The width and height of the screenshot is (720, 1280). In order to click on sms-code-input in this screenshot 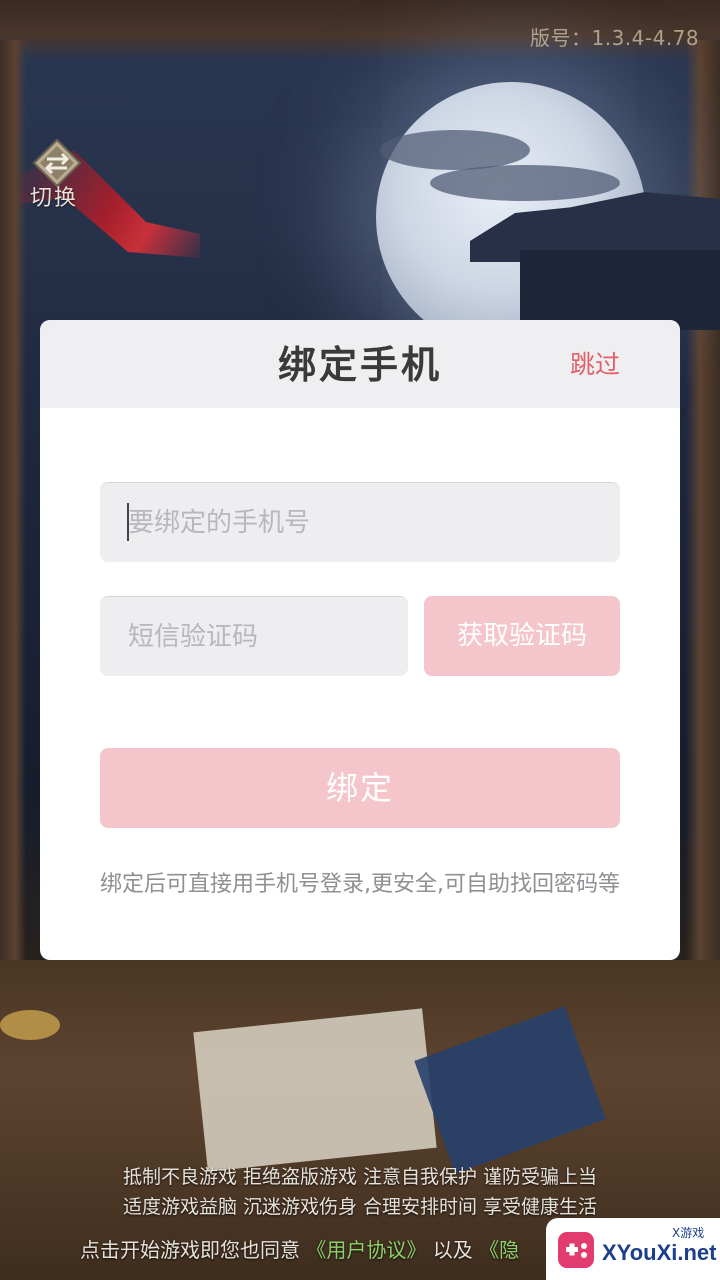, I will do `click(254, 636)`.